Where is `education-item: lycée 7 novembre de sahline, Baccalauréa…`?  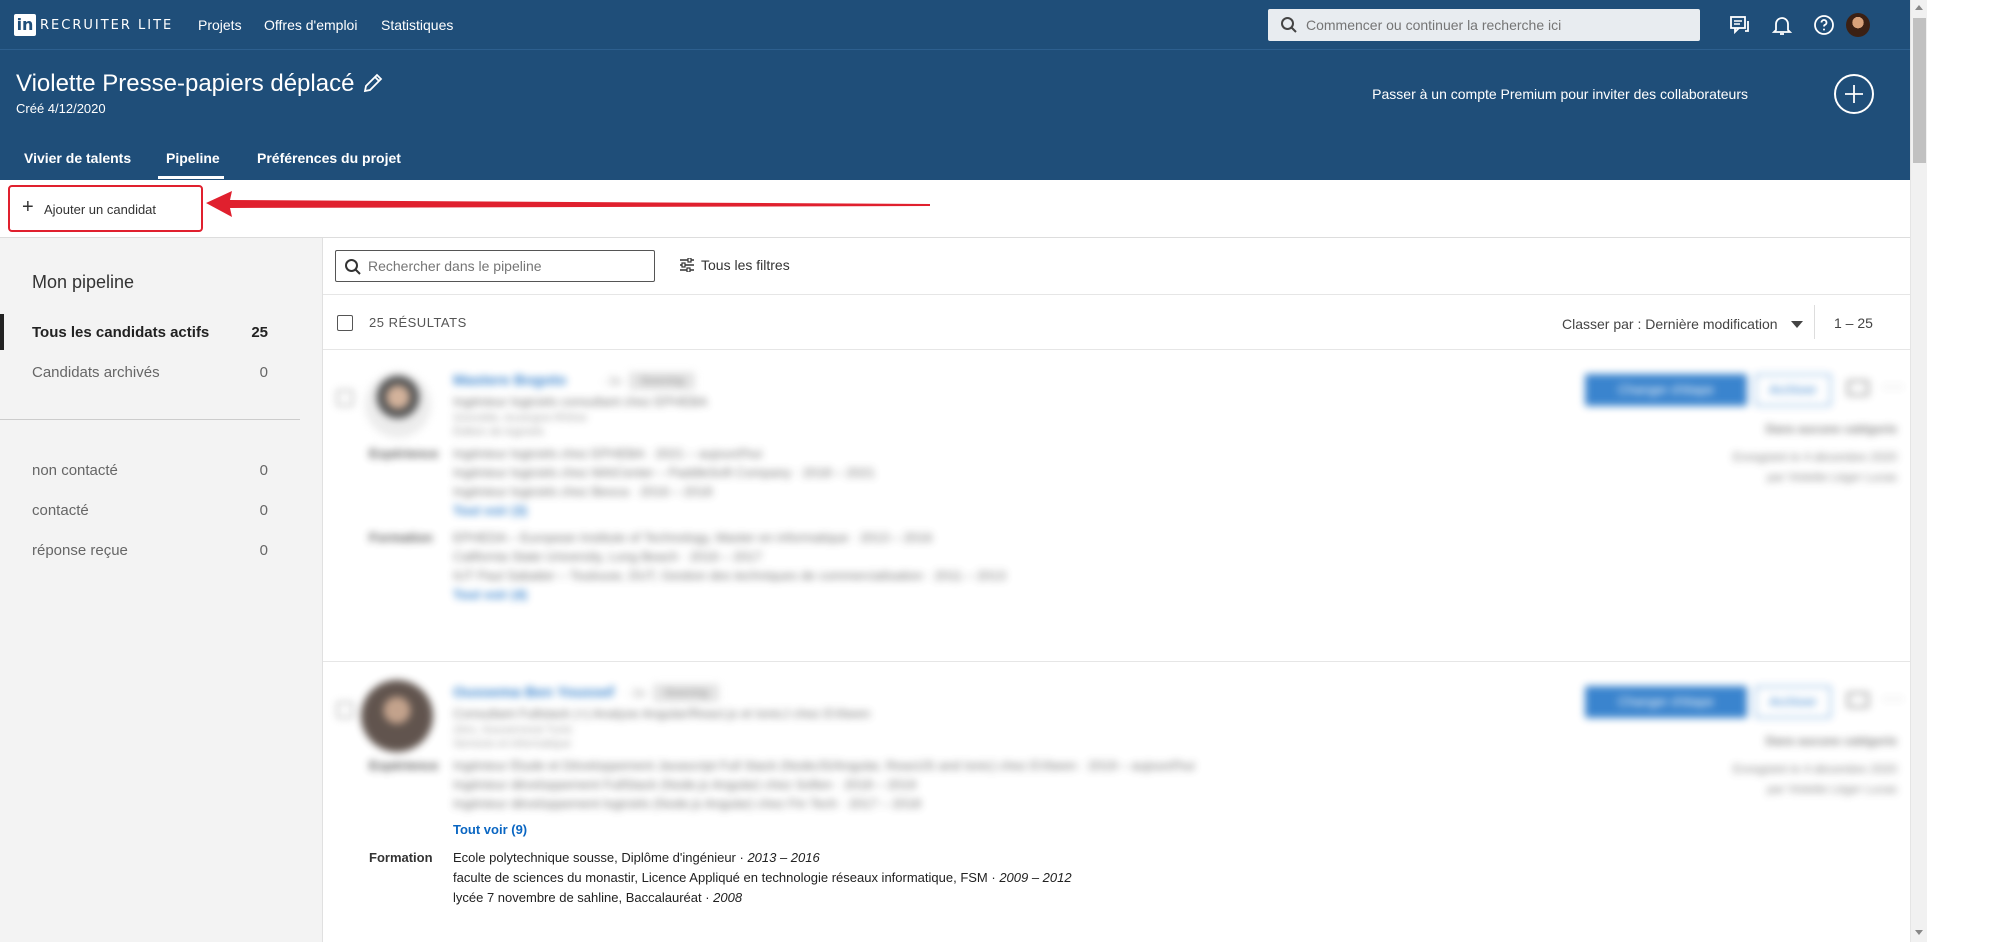 education-item: lycée 7 novembre de sahline, Baccalauréa… is located at coordinates (597, 897).